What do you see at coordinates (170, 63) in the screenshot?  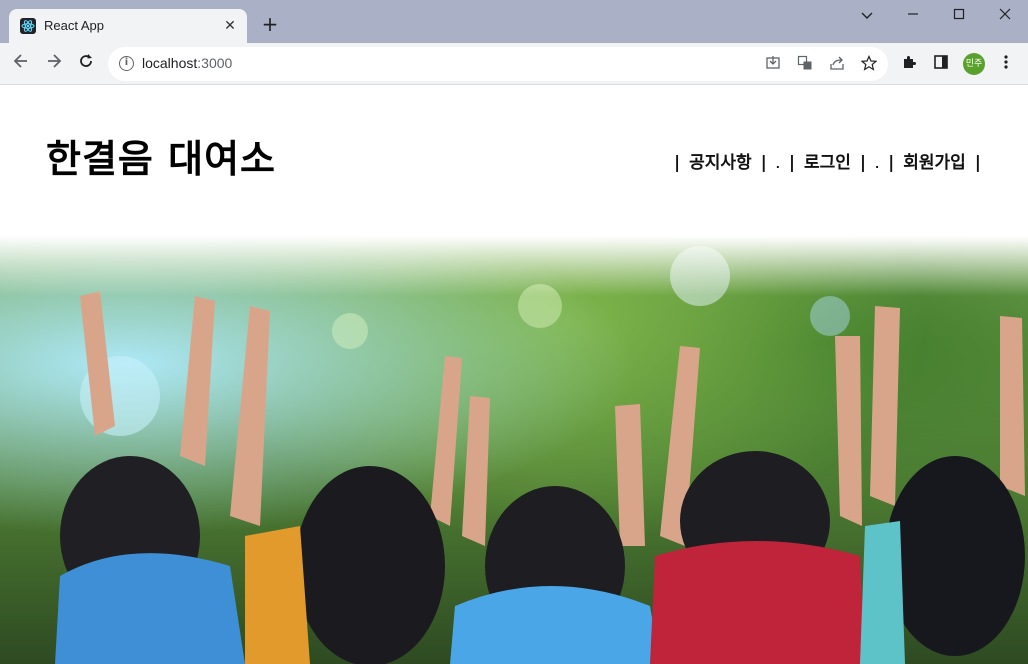 I see `url-host: localhost` at bounding box center [170, 63].